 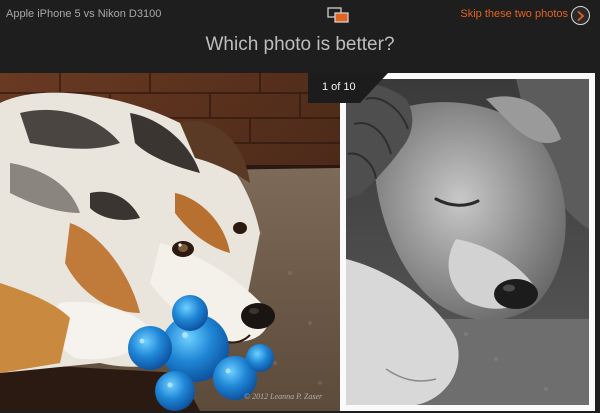 I want to click on page-headline: Which photo is better?, so click(x=300, y=44).